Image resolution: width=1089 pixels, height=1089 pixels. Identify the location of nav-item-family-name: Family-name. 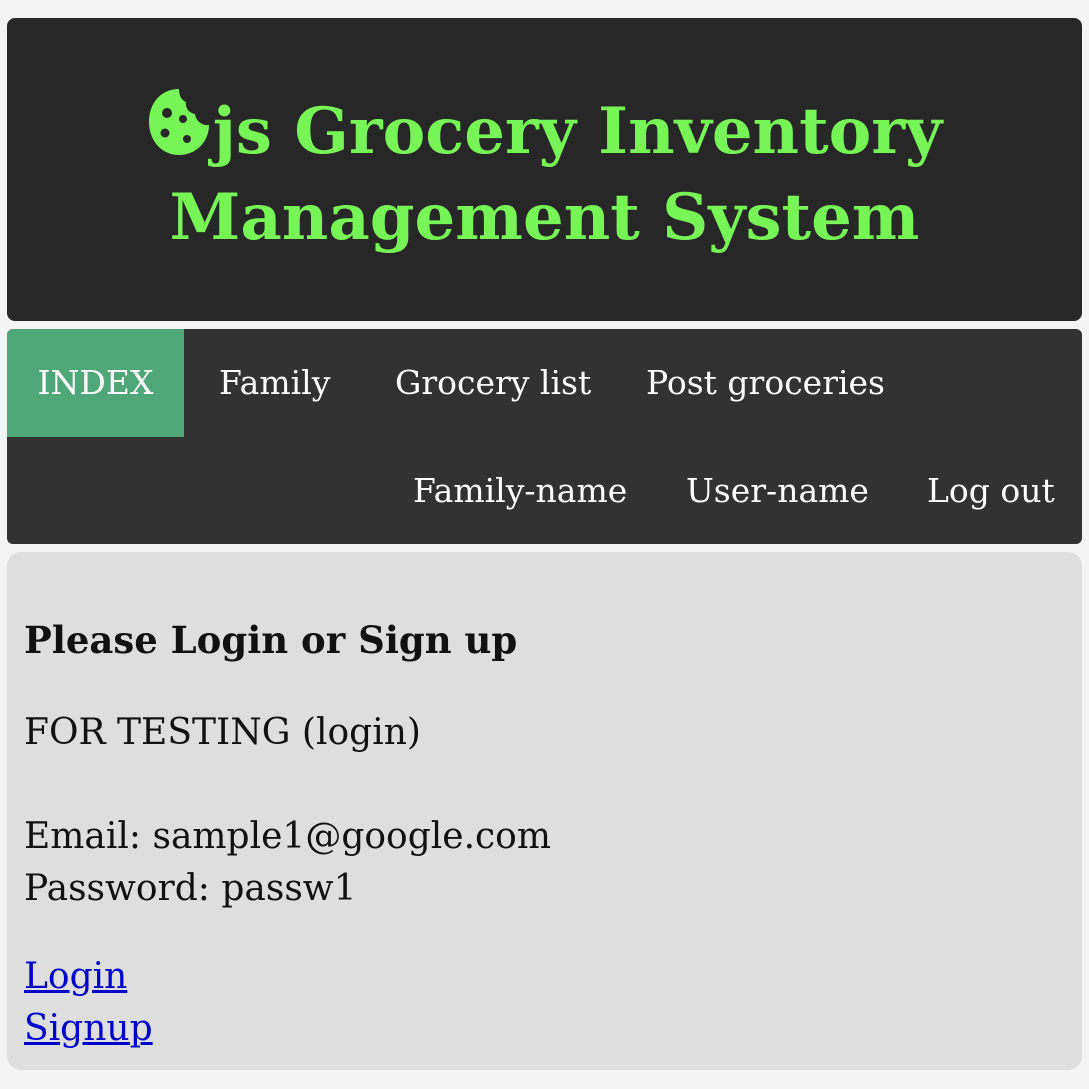
(520, 490).